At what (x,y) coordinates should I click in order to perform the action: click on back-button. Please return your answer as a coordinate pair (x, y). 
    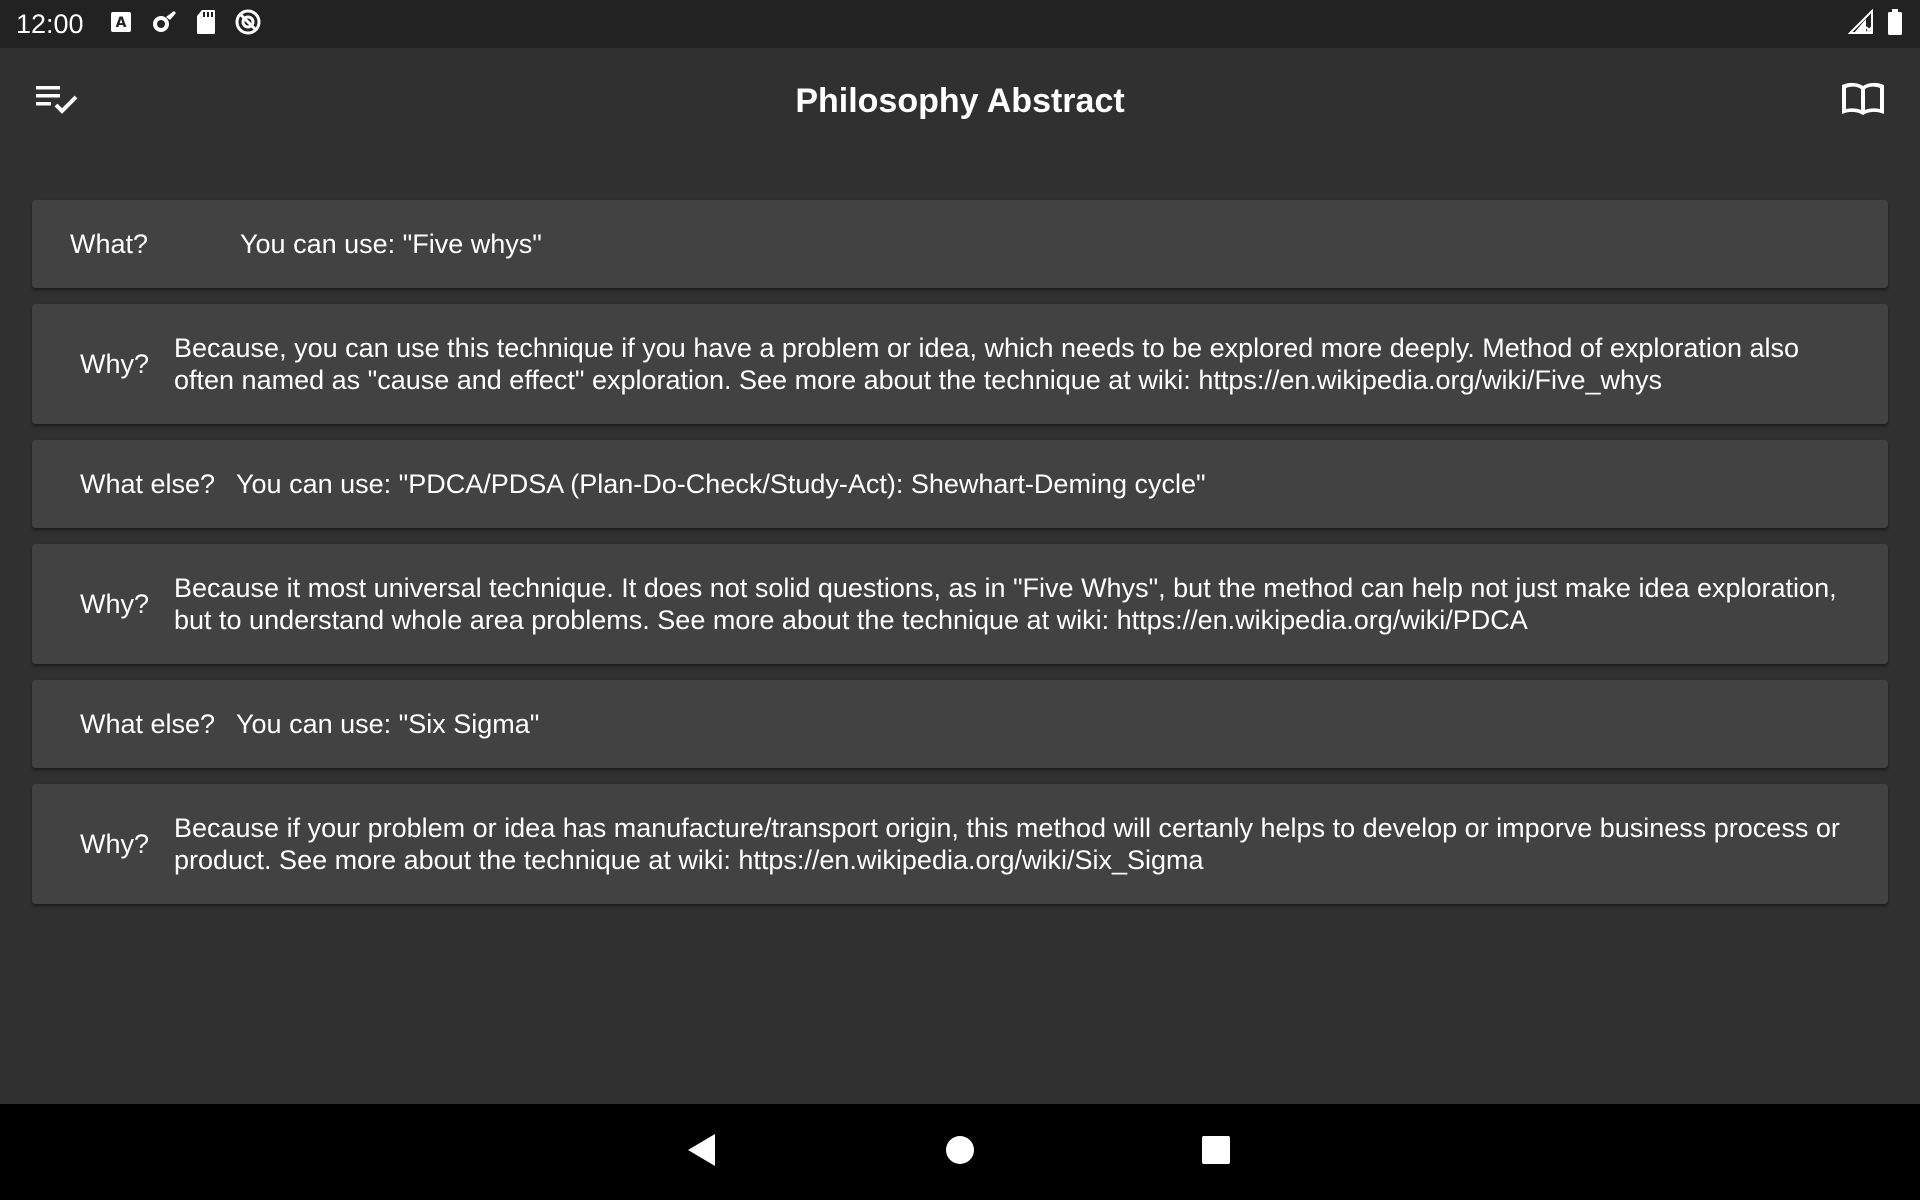
    Looking at the image, I should click on (702, 1152).